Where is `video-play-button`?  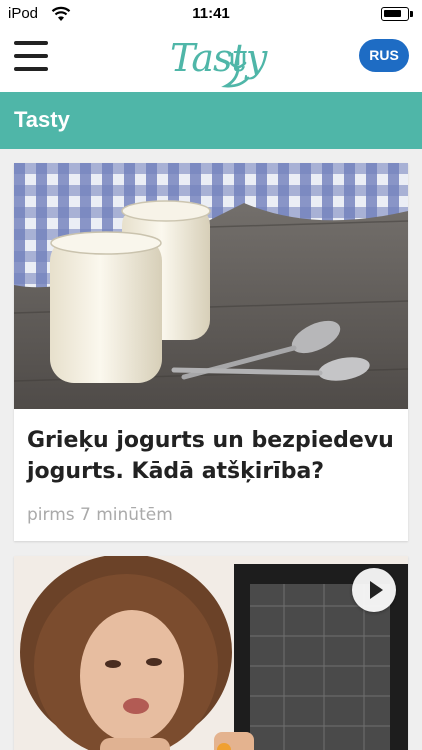
video-play-button is located at coordinates (374, 590).